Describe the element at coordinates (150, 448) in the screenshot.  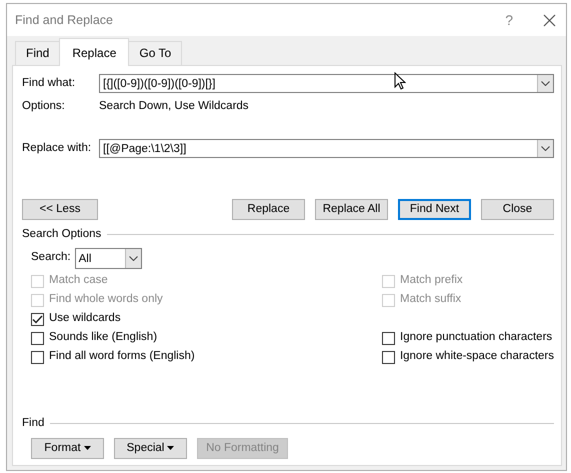
I see `format-button: Special` at that location.